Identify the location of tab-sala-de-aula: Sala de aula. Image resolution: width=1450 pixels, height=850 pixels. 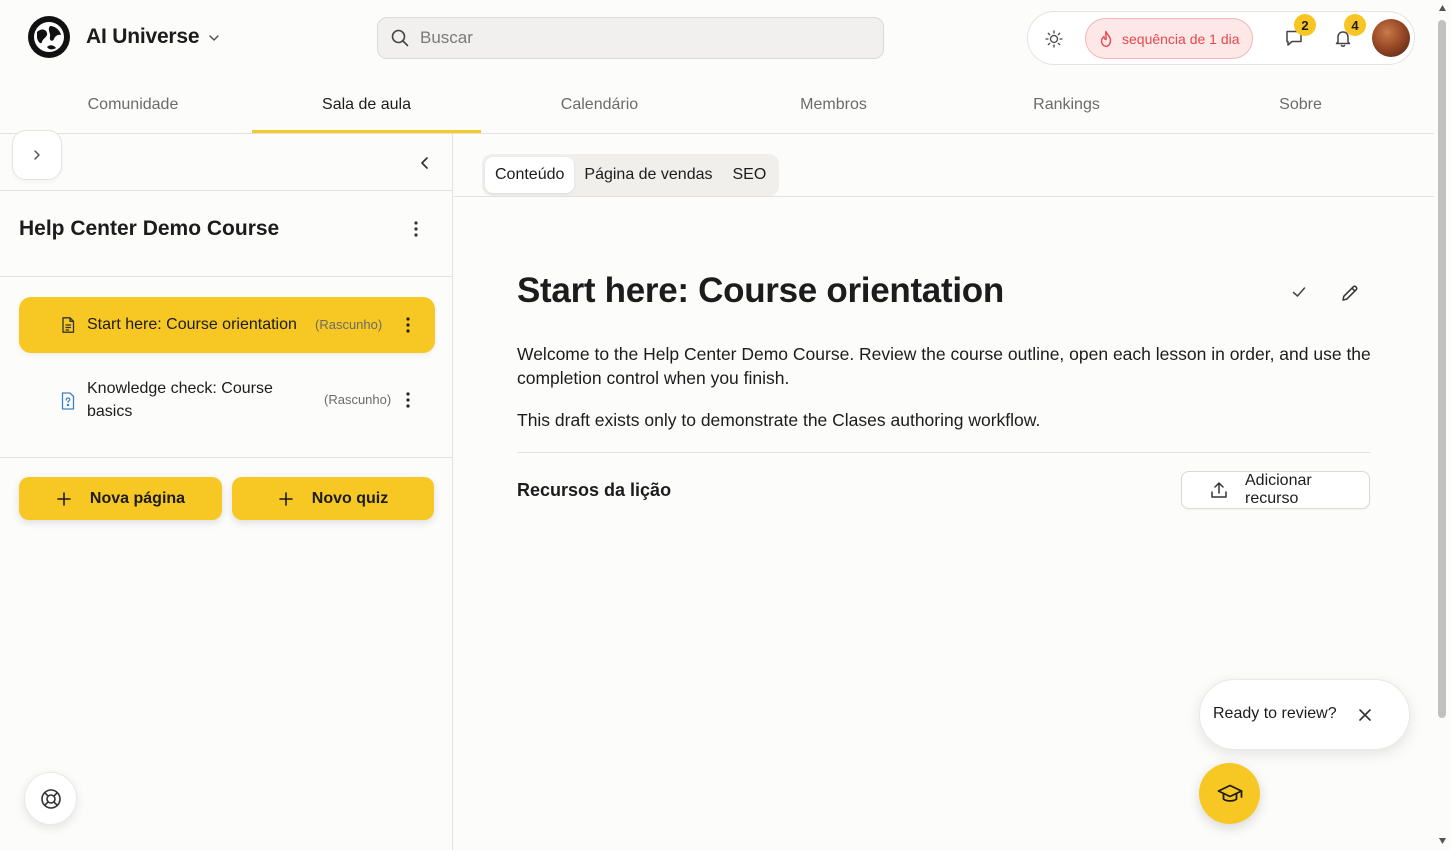
(366, 104).